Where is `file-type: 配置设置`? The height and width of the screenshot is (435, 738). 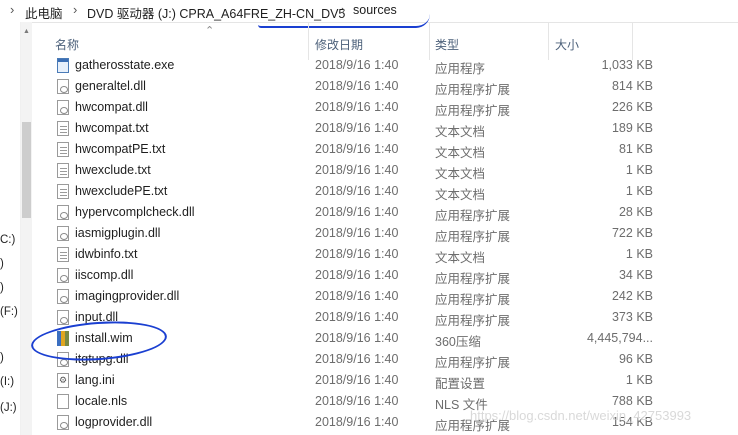
file-type: 配置设置 is located at coordinates (460, 384).